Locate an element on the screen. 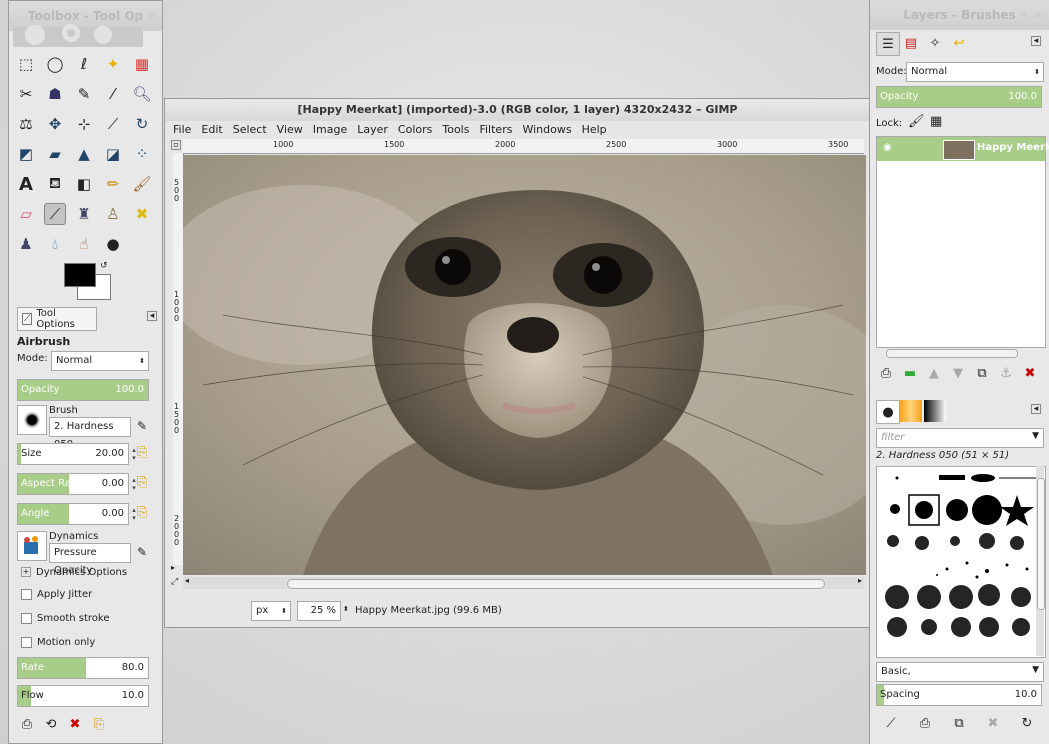 The height and width of the screenshot is (744, 1049). airbrush-icon: ⟋ is located at coordinates (55, 214).